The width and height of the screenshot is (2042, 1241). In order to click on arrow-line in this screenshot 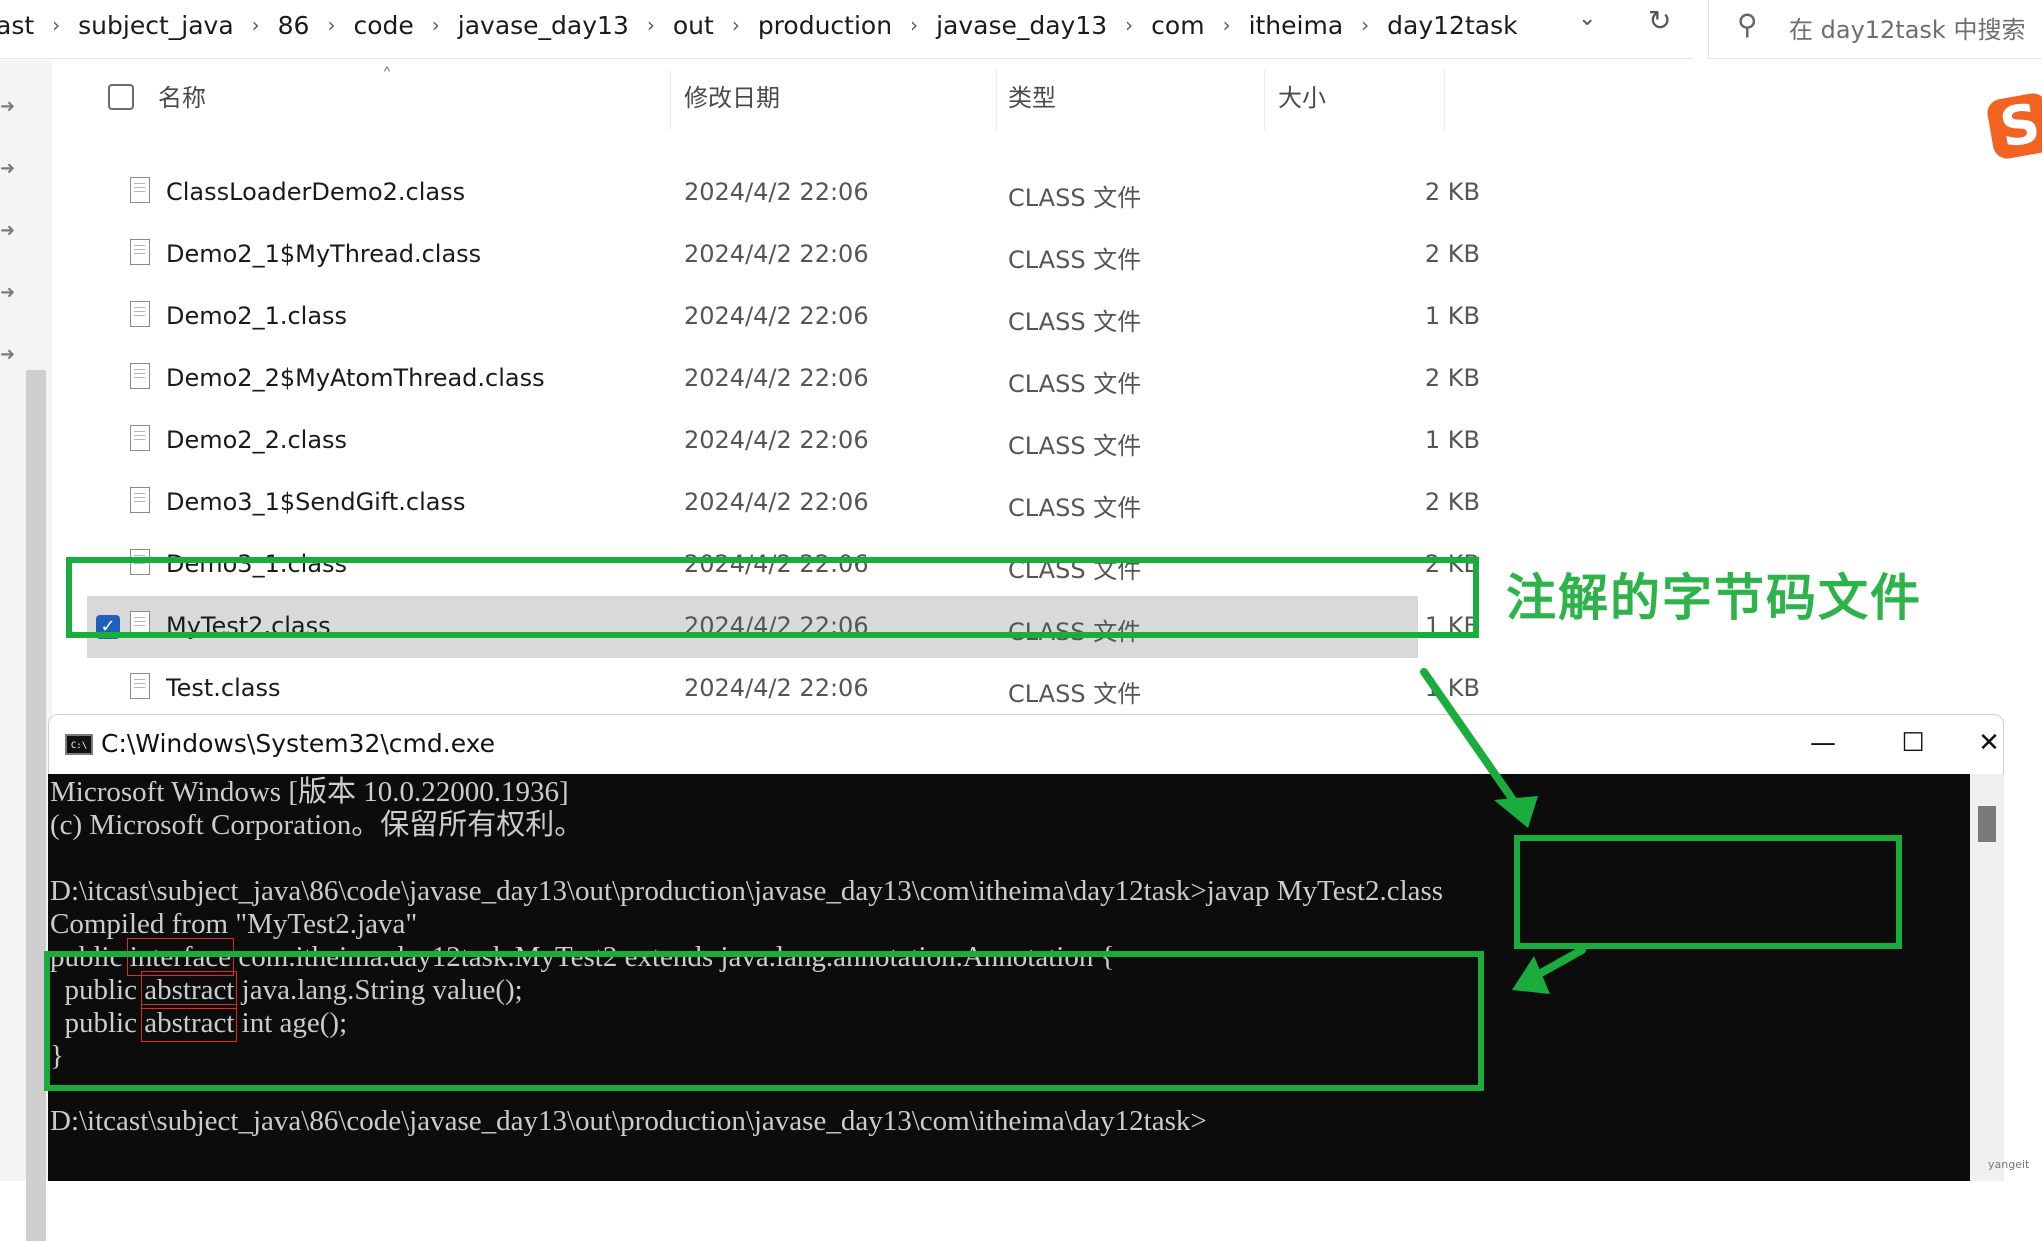, I will do `click(1472, 741)`.